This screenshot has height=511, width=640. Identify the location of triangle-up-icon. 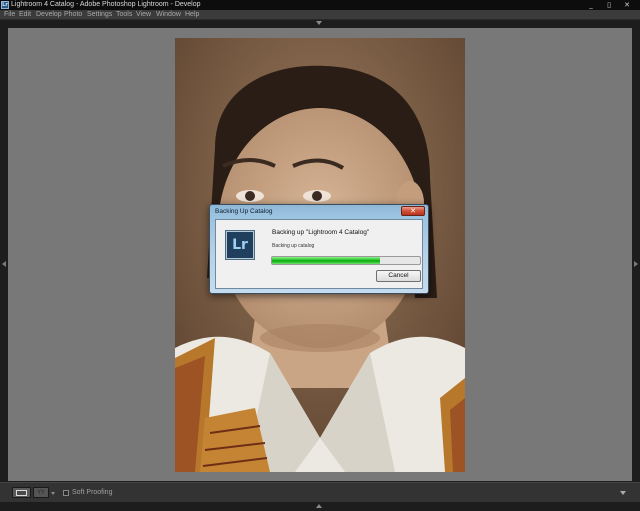
(319, 506).